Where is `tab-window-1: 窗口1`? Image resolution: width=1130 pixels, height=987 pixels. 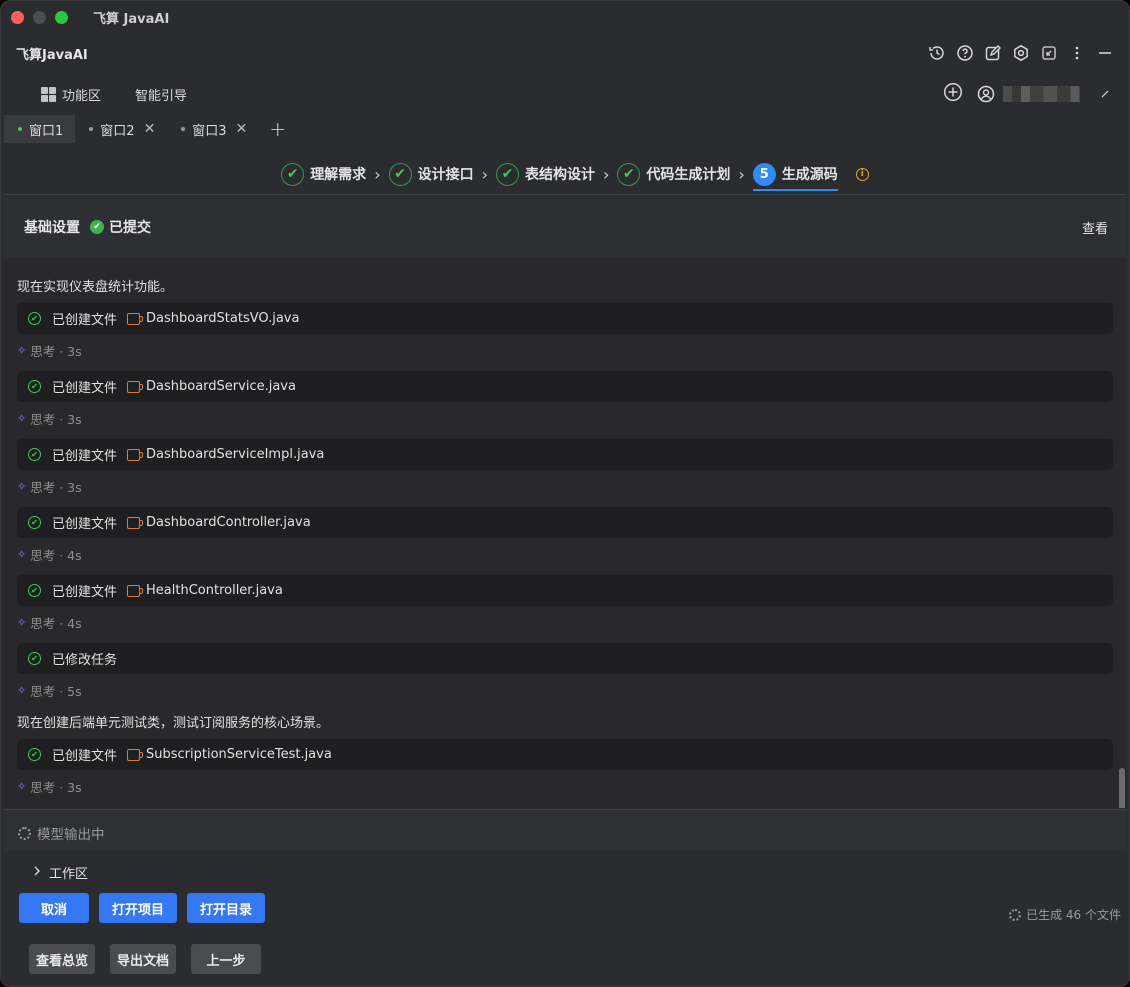
tab-window-1: 窗口1 is located at coordinates (40, 129).